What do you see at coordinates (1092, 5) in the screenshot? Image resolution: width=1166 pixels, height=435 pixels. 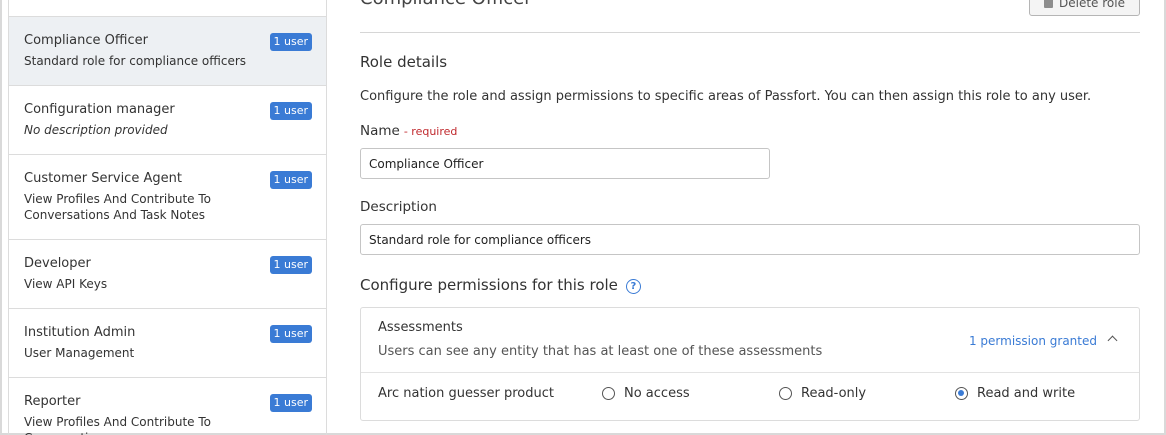 I see `delete-role-label: Delete role` at bounding box center [1092, 5].